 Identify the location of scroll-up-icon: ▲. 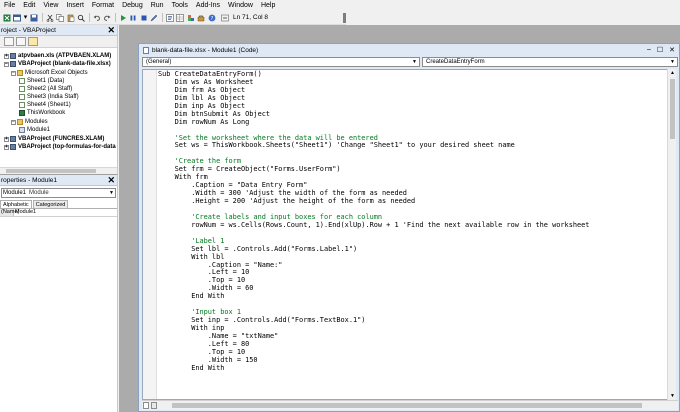
(672, 73).